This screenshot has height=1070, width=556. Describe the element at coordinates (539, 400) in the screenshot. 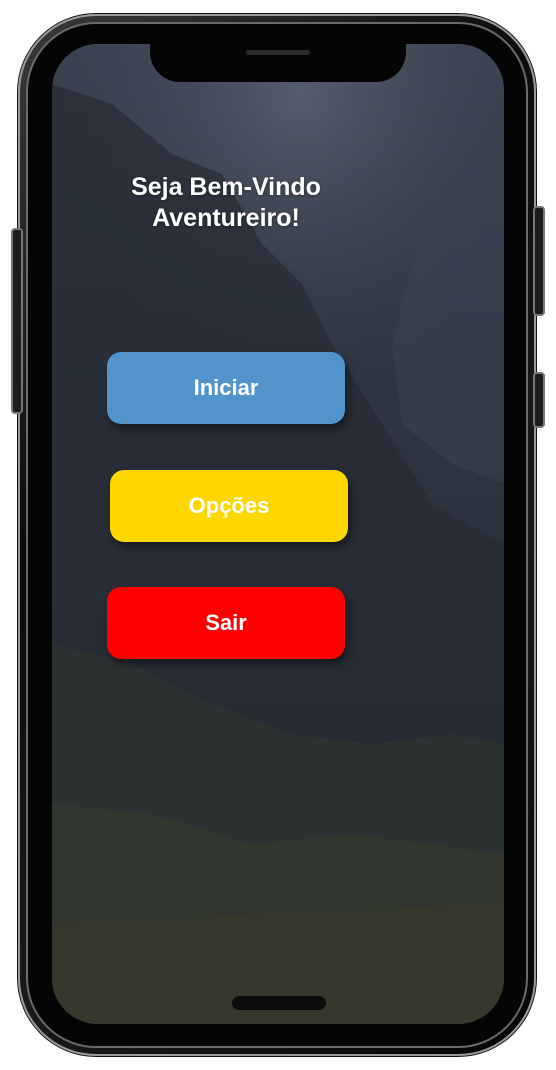

I see `side-button` at that location.